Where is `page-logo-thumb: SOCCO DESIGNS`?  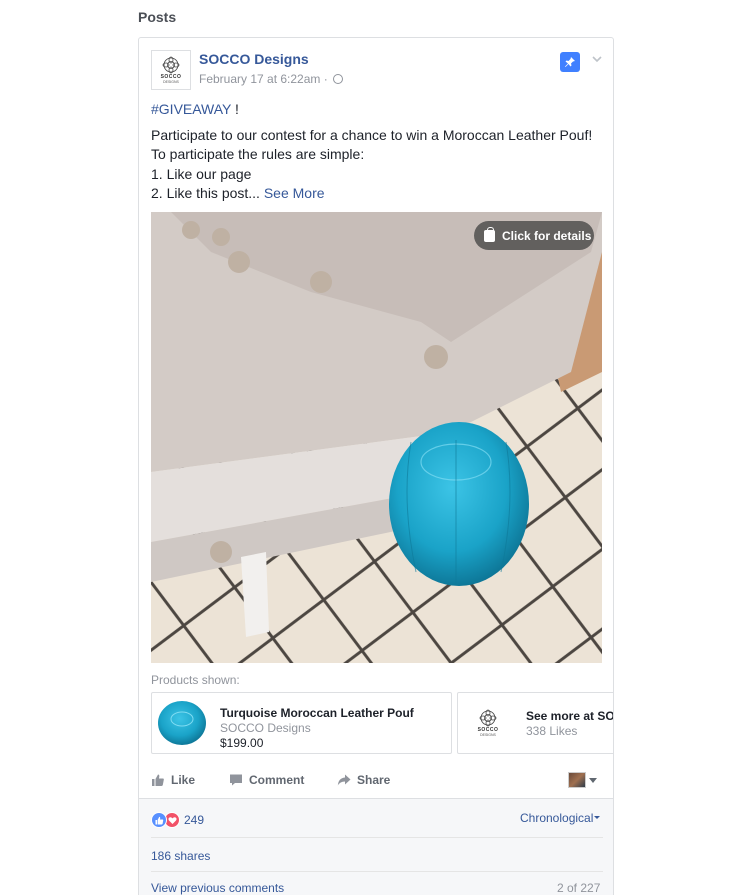
page-logo-thumb: SOCCO DESIGNS is located at coordinates (488, 723).